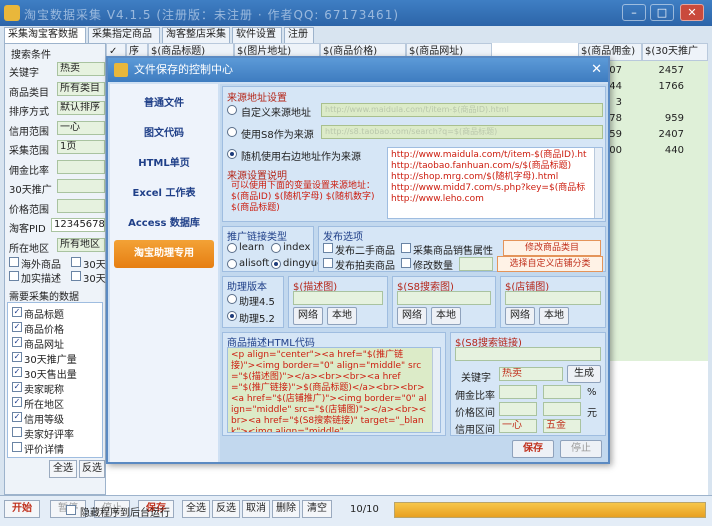 This screenshot has width=712, height=526. What do you see at coordinates (196, 509) in the screenshot?
I see `grid-select-all-button: 全选` at bounding box center [196, 509].